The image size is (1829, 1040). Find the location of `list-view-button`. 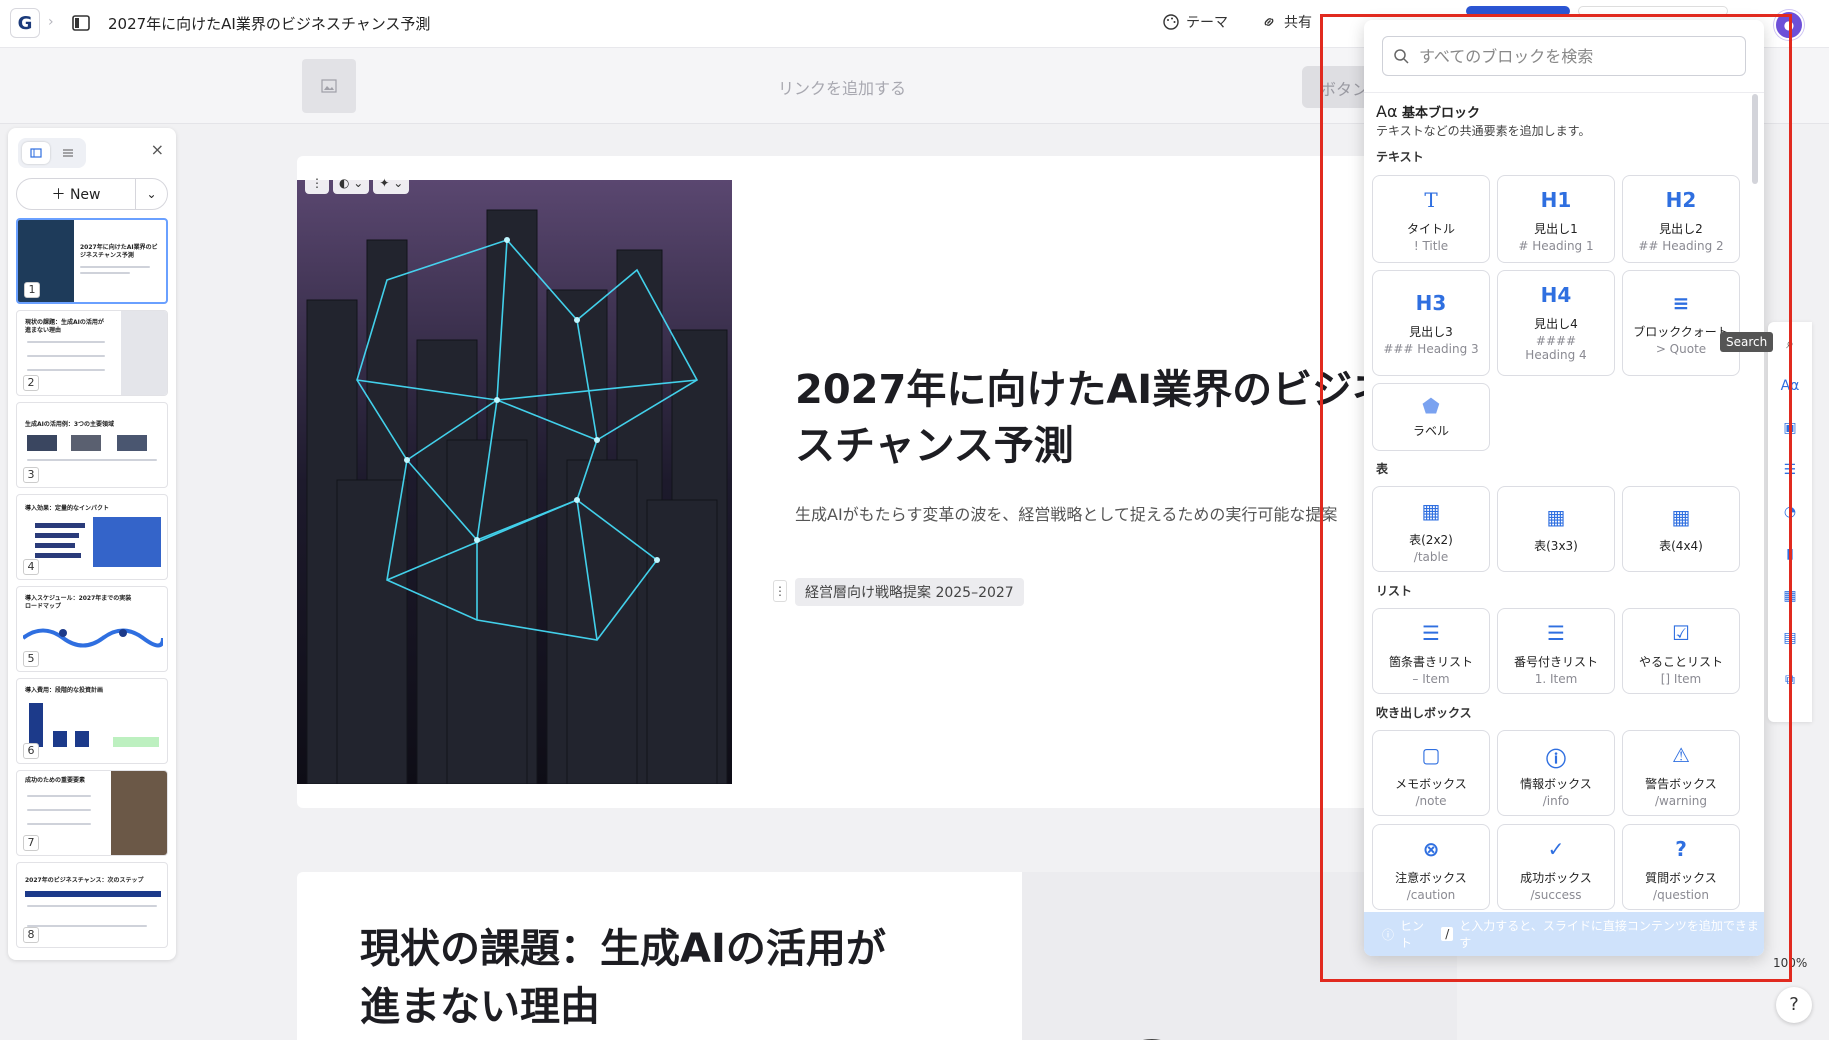

list-view-button is located at coordinates (68, 153).